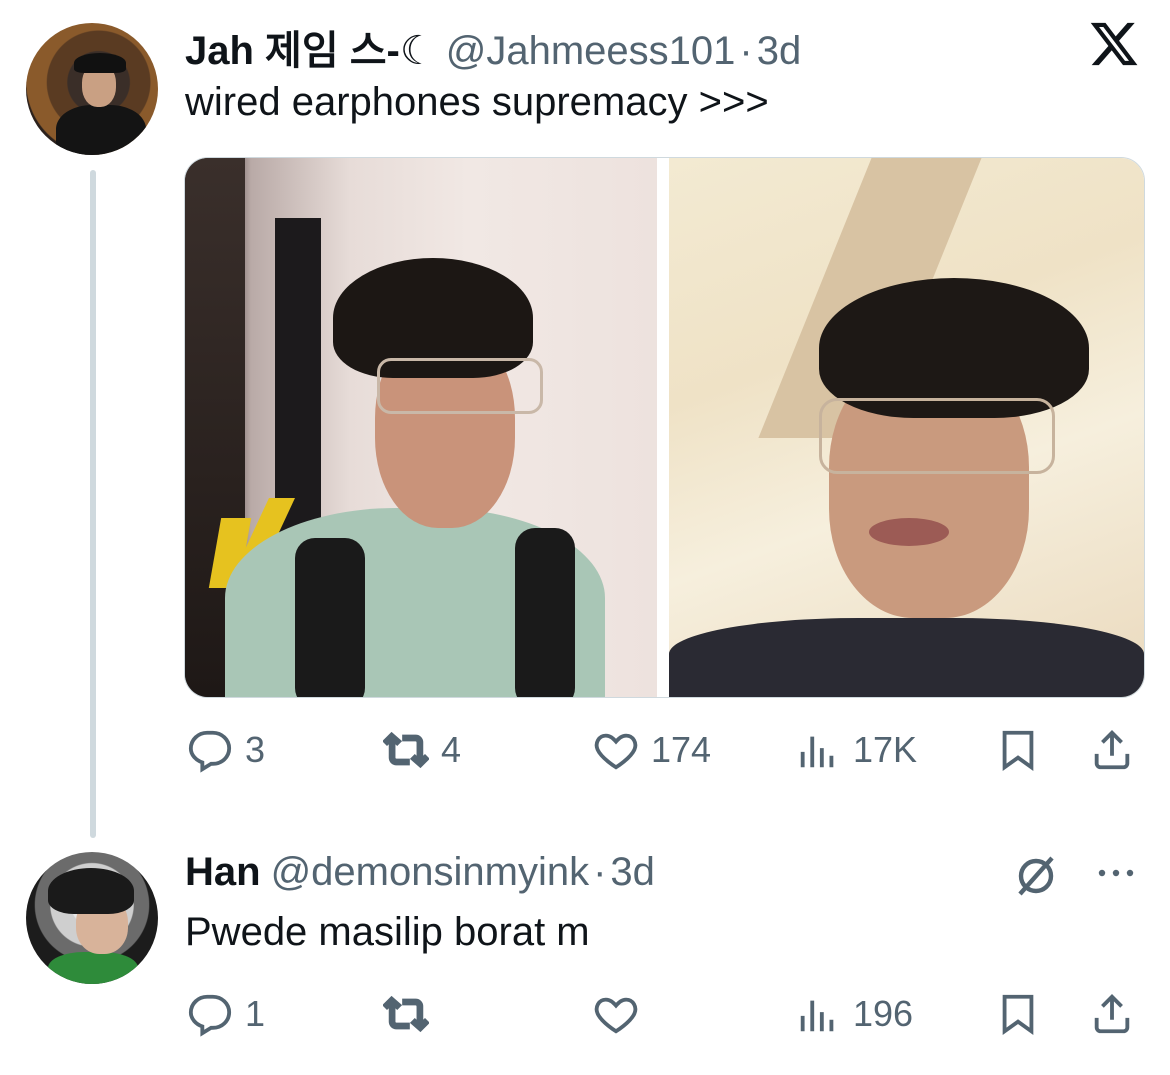 The width and height of the screenshot is (1170, 1075). What do you see at coordinates (909, 532) in the screenshot?
I see `photo-person-mouth` at bounding box center [909, 532].